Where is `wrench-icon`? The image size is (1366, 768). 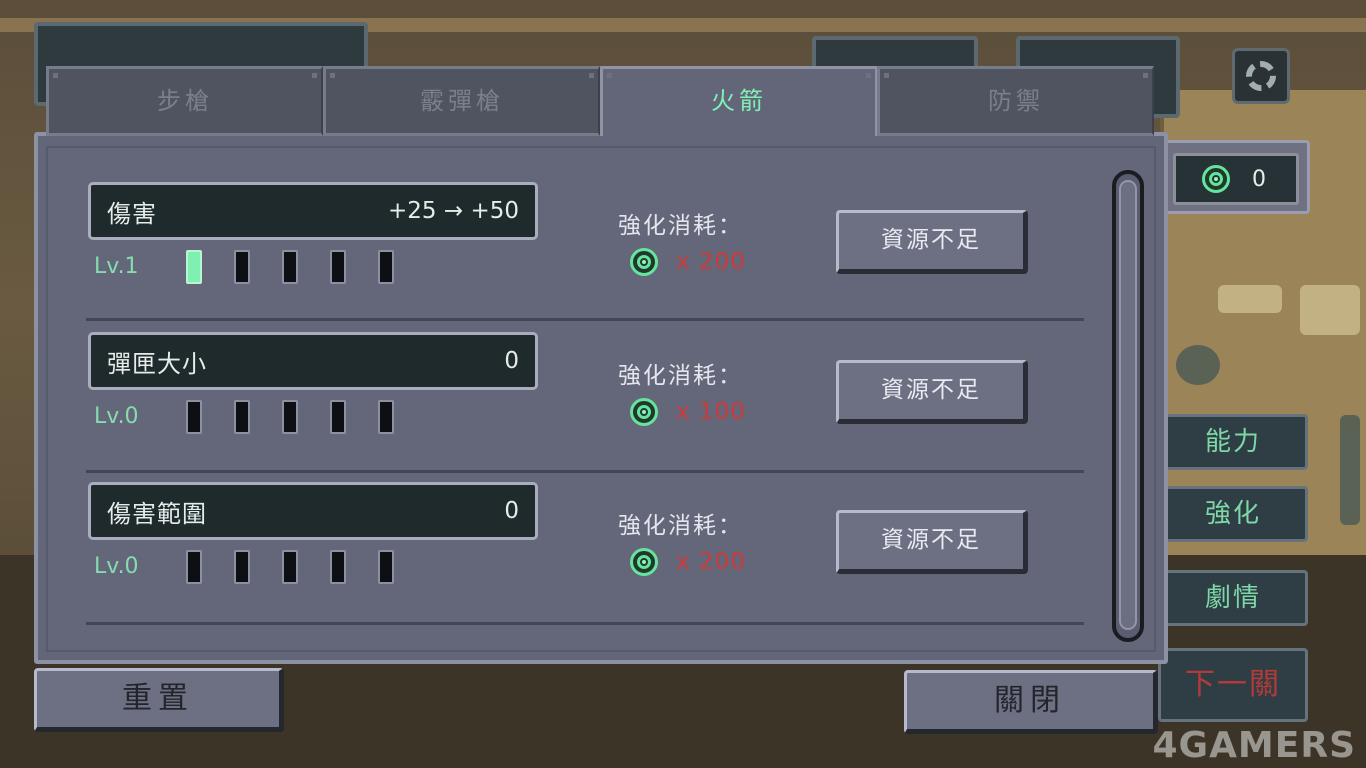 wrench-icon is located at coordinates (1350, 470).